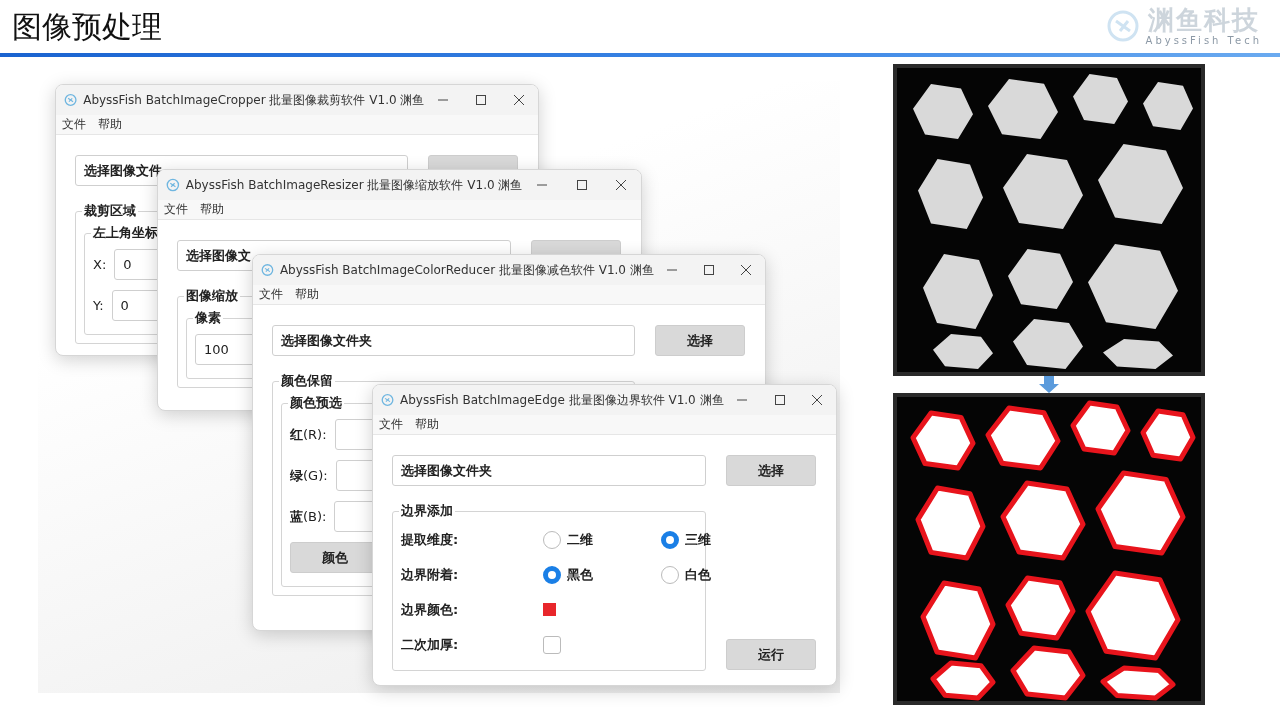  Describe the element at coordinates (307, 381) in the screenshot. I see `group-title: 颜色保留` at that location.